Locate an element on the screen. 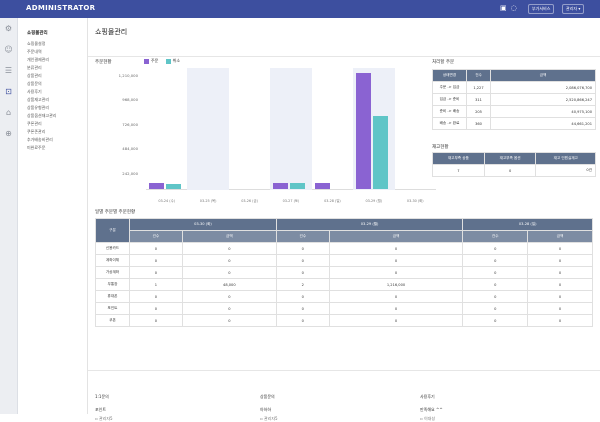 The image size is (600, 422). sidebar-item: 상품유형관리 is located at coordinates (38, 108).